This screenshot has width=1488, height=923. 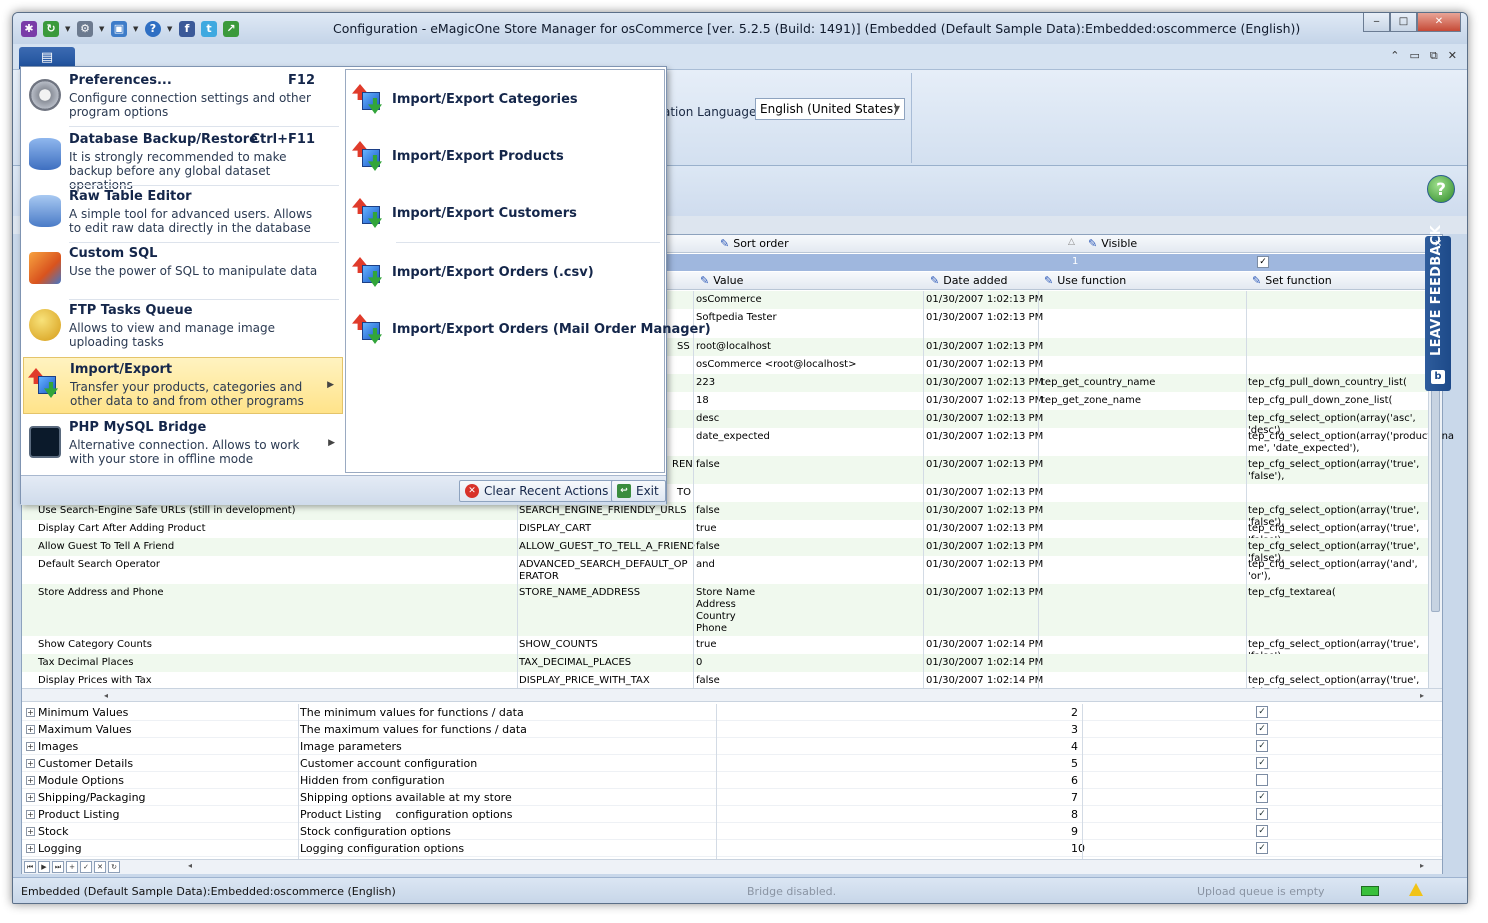 What do you see at coordinates (187, 29) in the screenshot?
I see `facebook-icon: f` at bounding box center [187, 29].